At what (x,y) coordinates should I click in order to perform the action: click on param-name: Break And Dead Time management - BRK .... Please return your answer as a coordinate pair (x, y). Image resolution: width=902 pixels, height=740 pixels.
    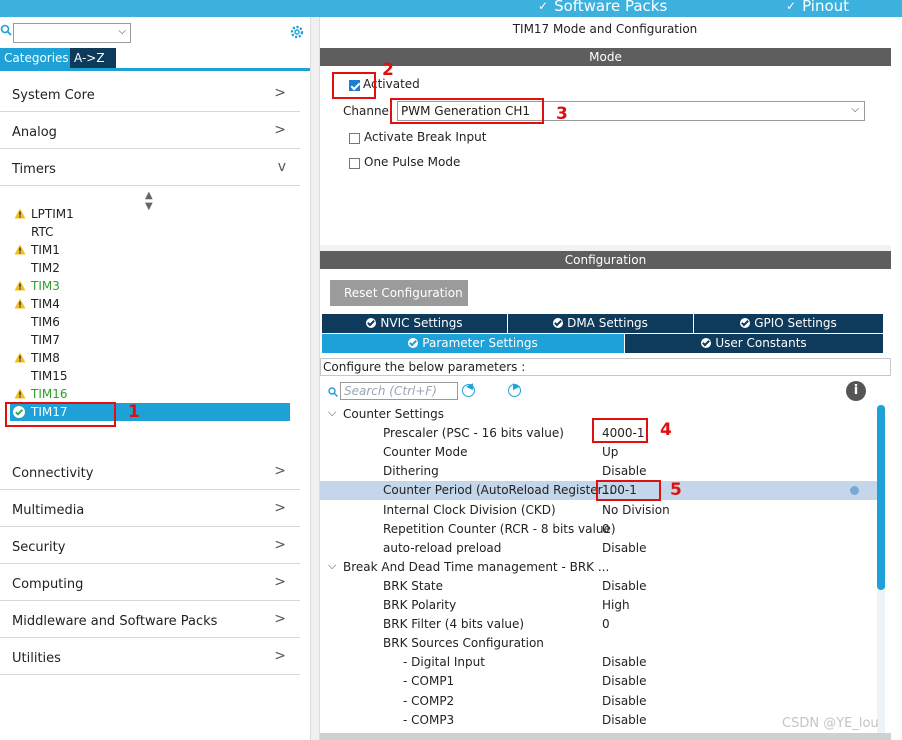
    Looking at the image, I should click on (476, 566).